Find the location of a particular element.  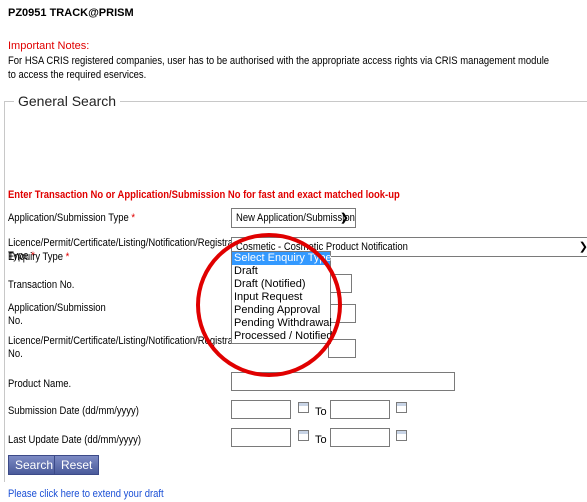

application-no-input is located at coordinates (342, 313).